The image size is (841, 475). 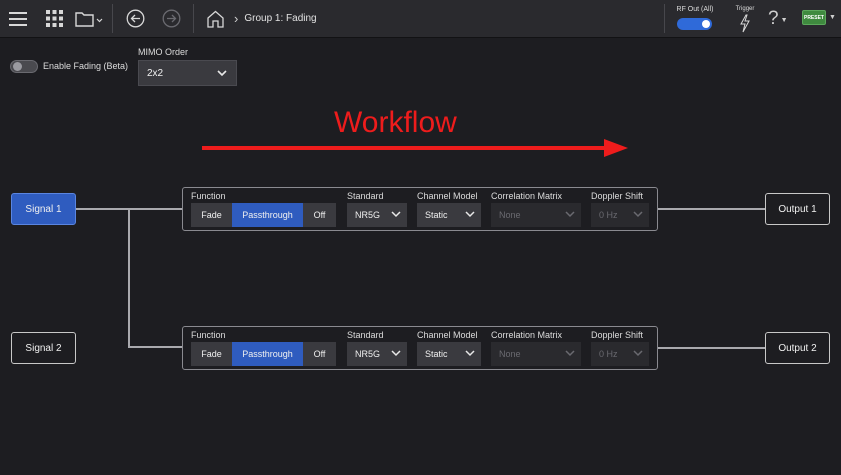 I want to click on signal-1-button: Signal 1, so click(x=43, y=209).